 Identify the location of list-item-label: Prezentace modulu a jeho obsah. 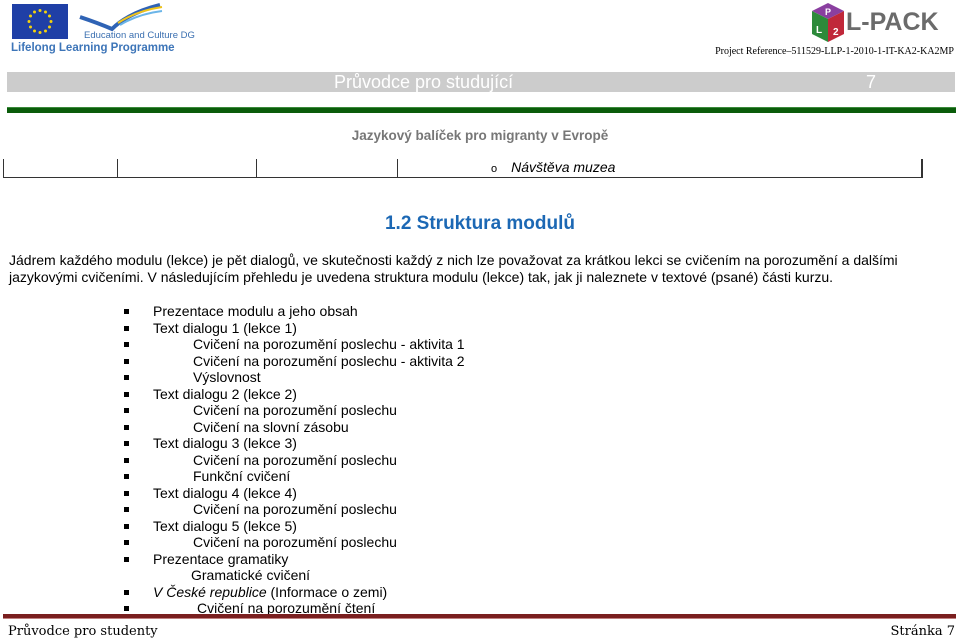
(255, 311).